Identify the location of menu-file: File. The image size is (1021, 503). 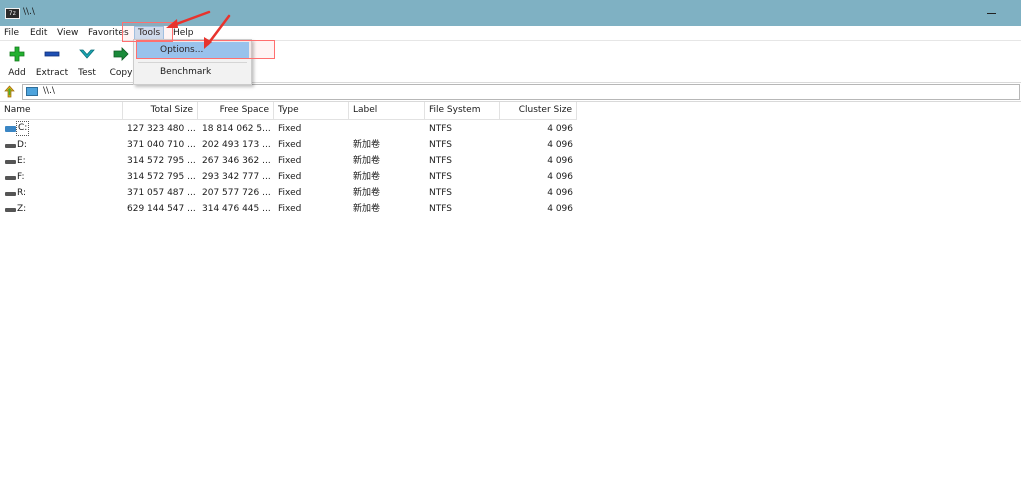
(11, 33).